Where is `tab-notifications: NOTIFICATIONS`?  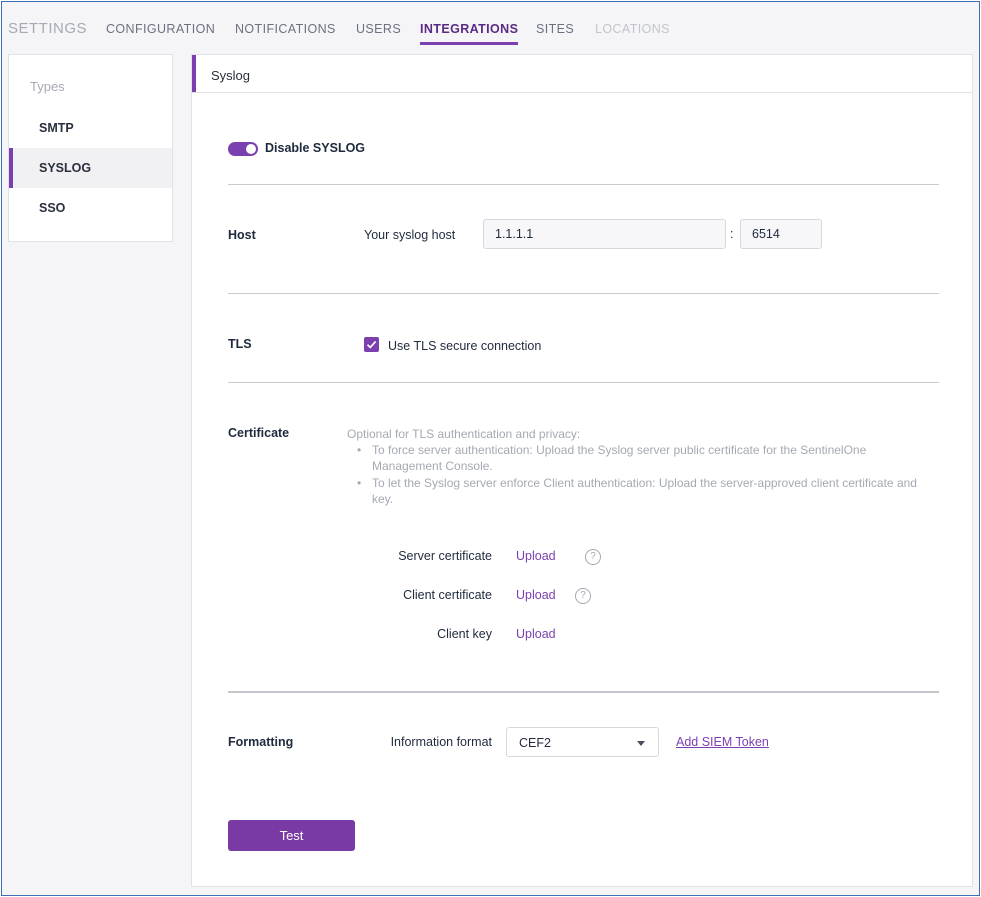 tab-notifications: NOTIFICATIONS is located at coordinates (285, 29).